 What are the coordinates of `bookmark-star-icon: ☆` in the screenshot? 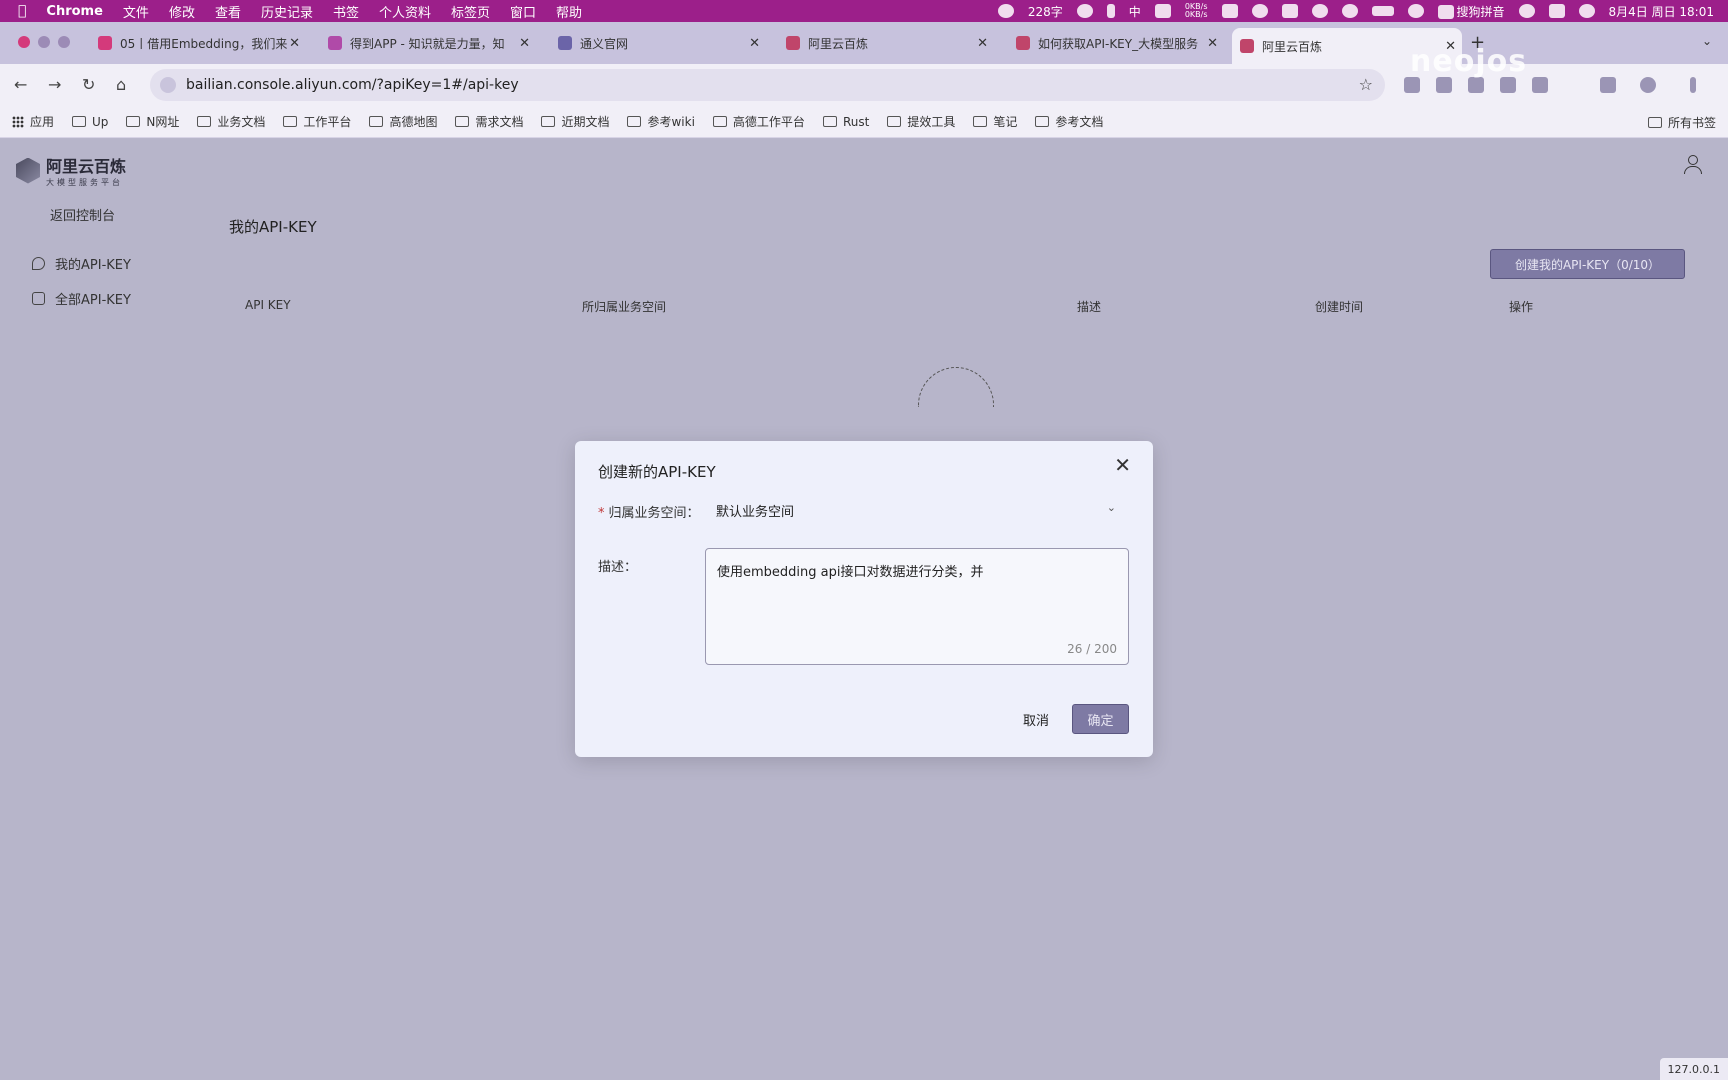 It's located at (1366, 84).